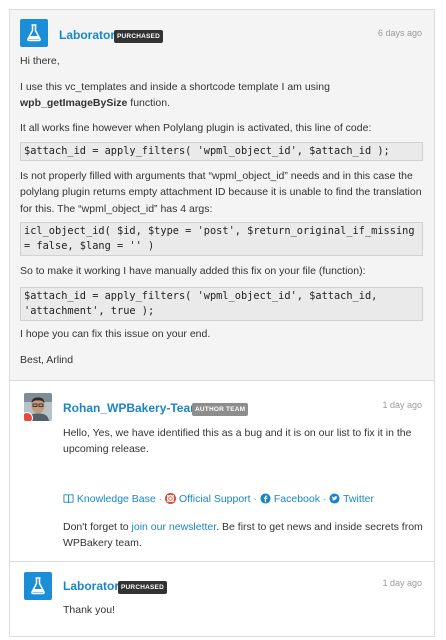 The height and width of the screenshot is (640, 446). I want to click on facebook-link: Facebook, so click(297, 499).